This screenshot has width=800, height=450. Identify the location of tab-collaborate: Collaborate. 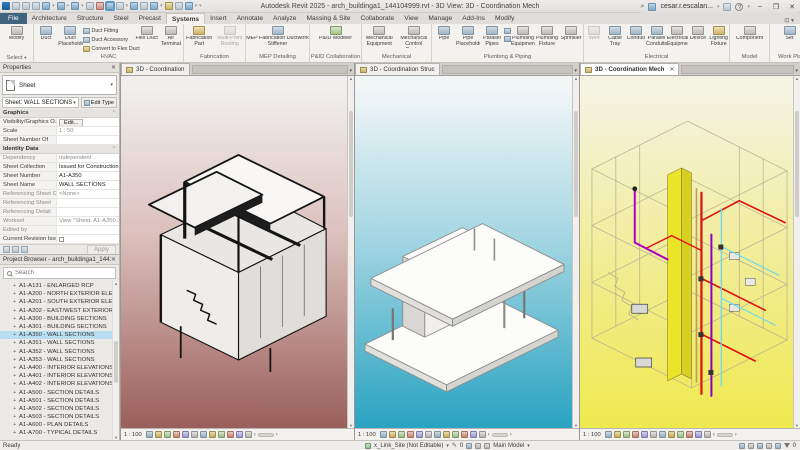
(377, 18).